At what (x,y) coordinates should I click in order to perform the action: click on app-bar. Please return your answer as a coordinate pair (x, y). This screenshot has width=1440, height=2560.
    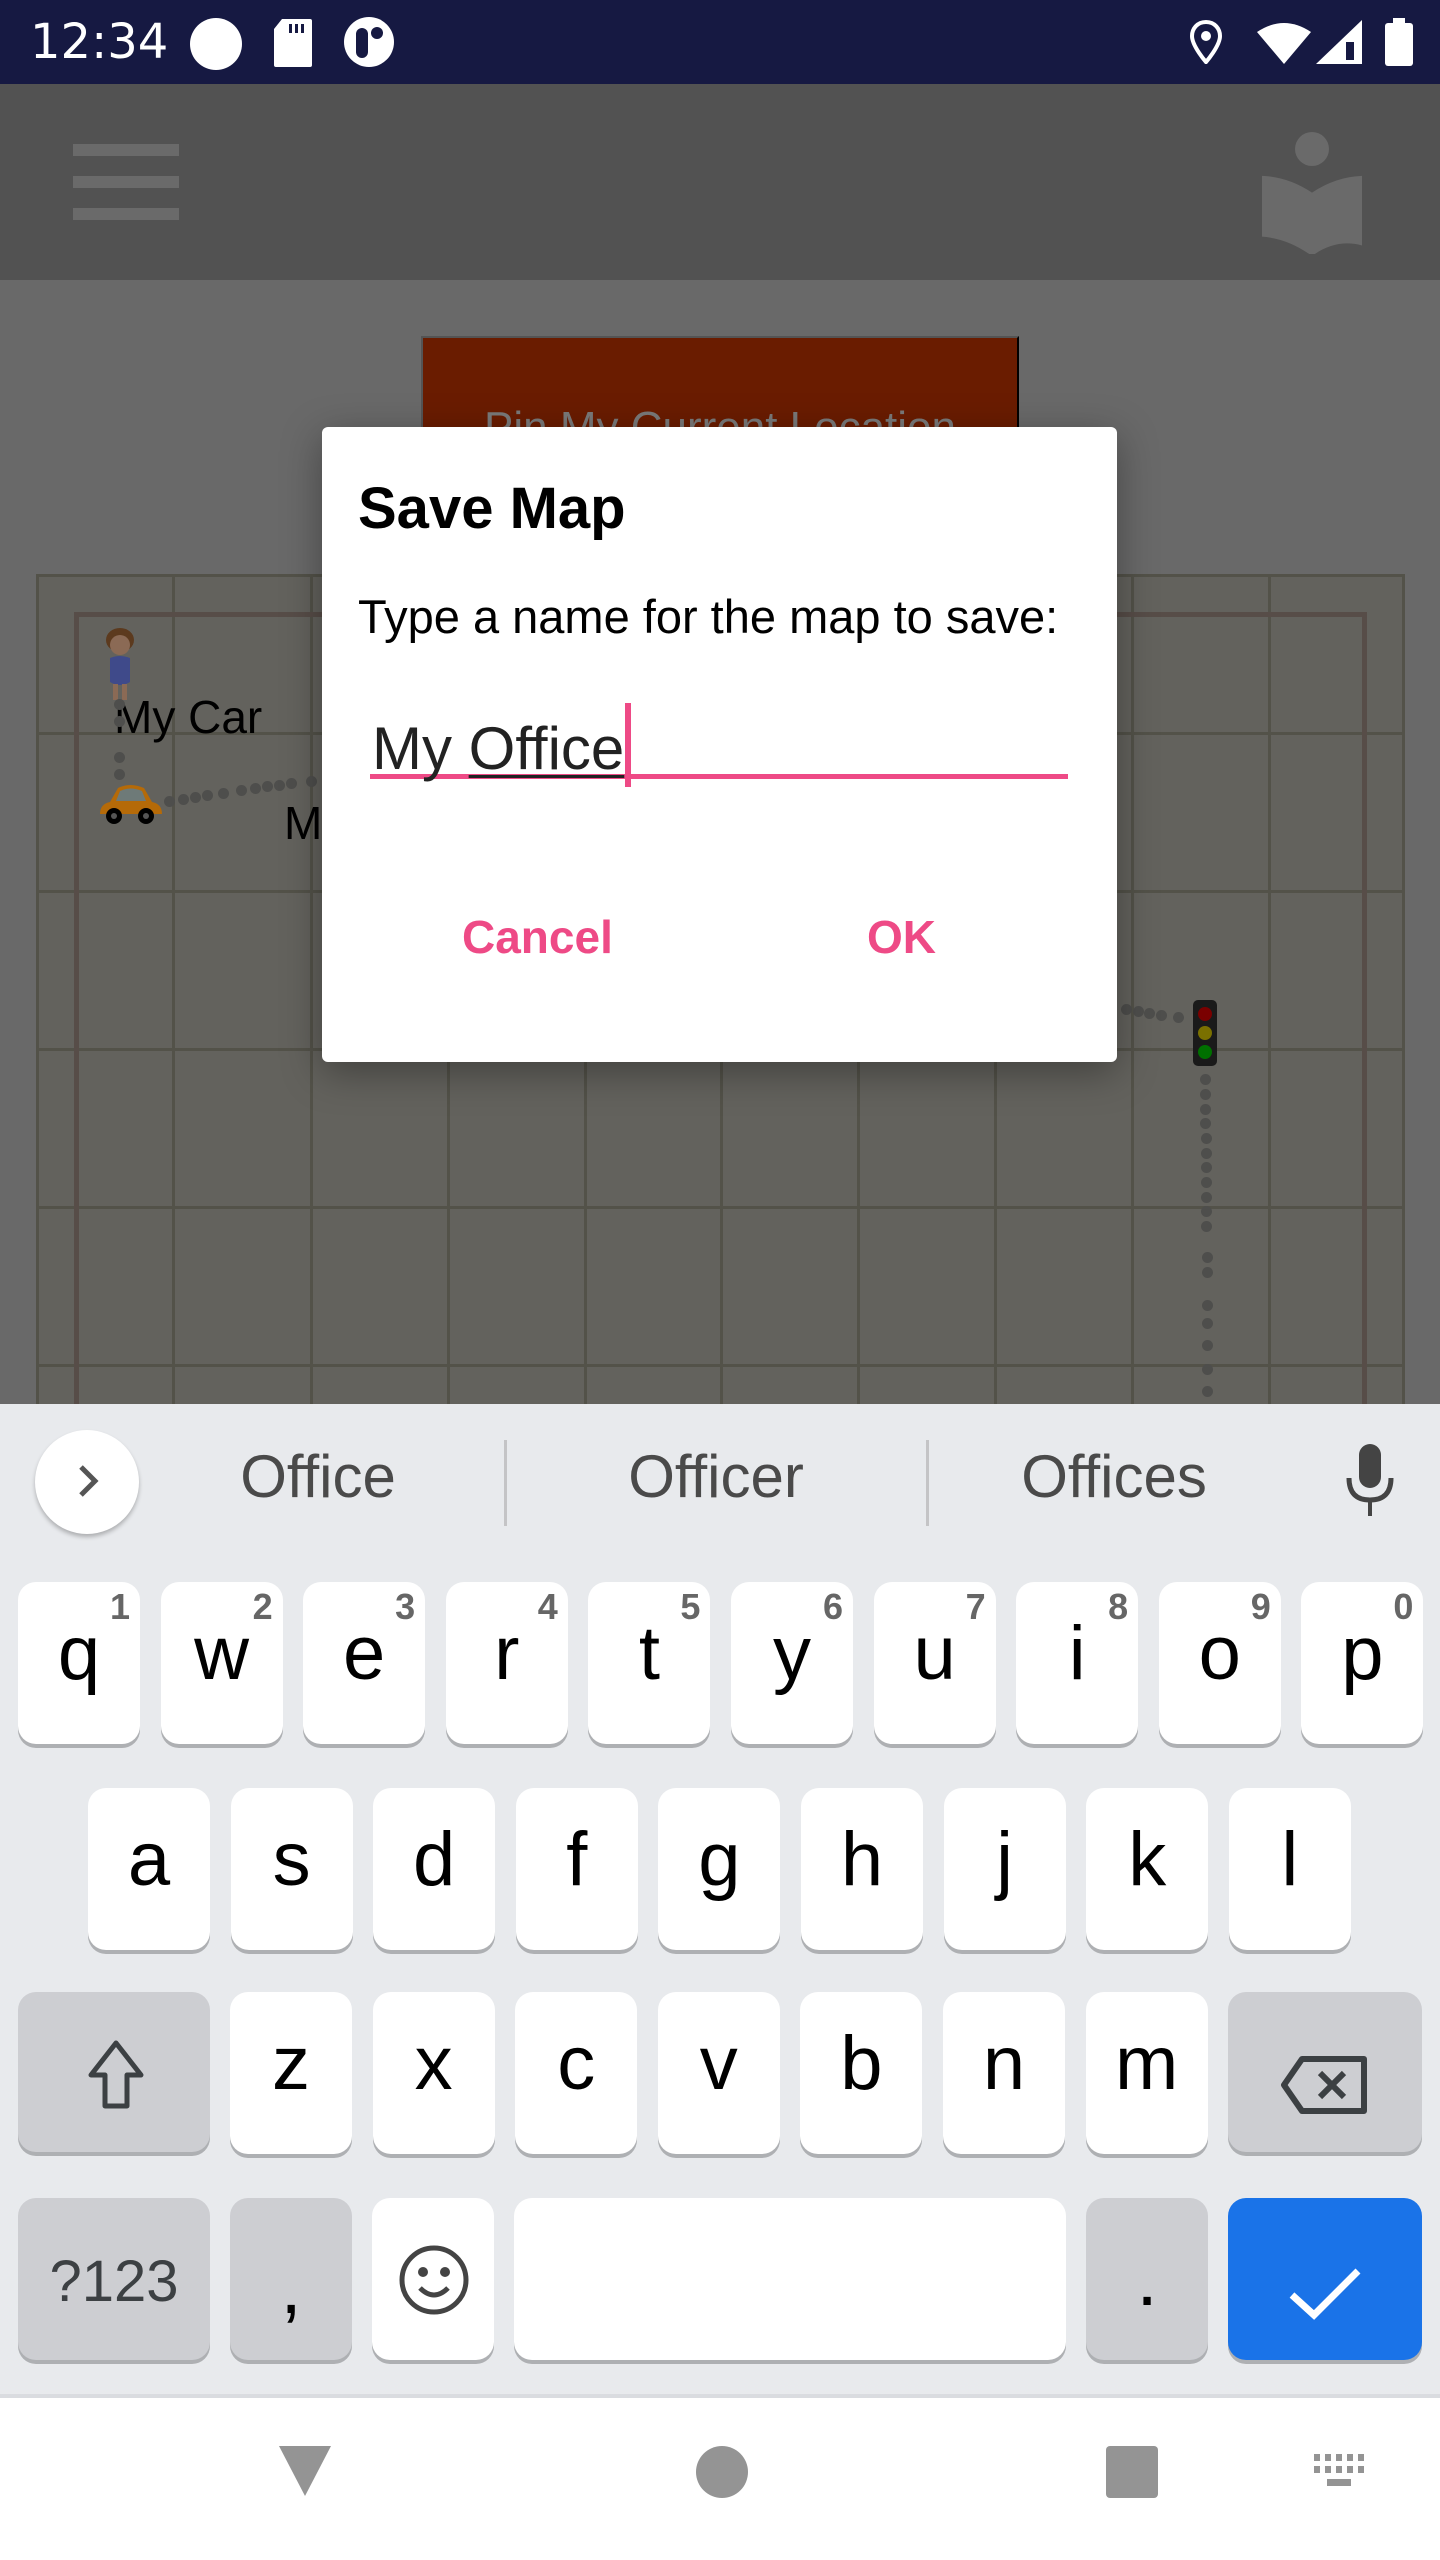
    Looking at the image, I should click on (720, 182).